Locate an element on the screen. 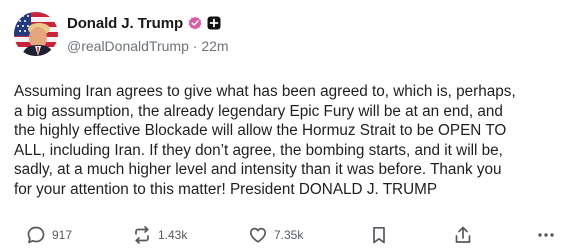 The height and width of the screenshot is (252, 581). bookmark-button is located at coordinates (379, 235).